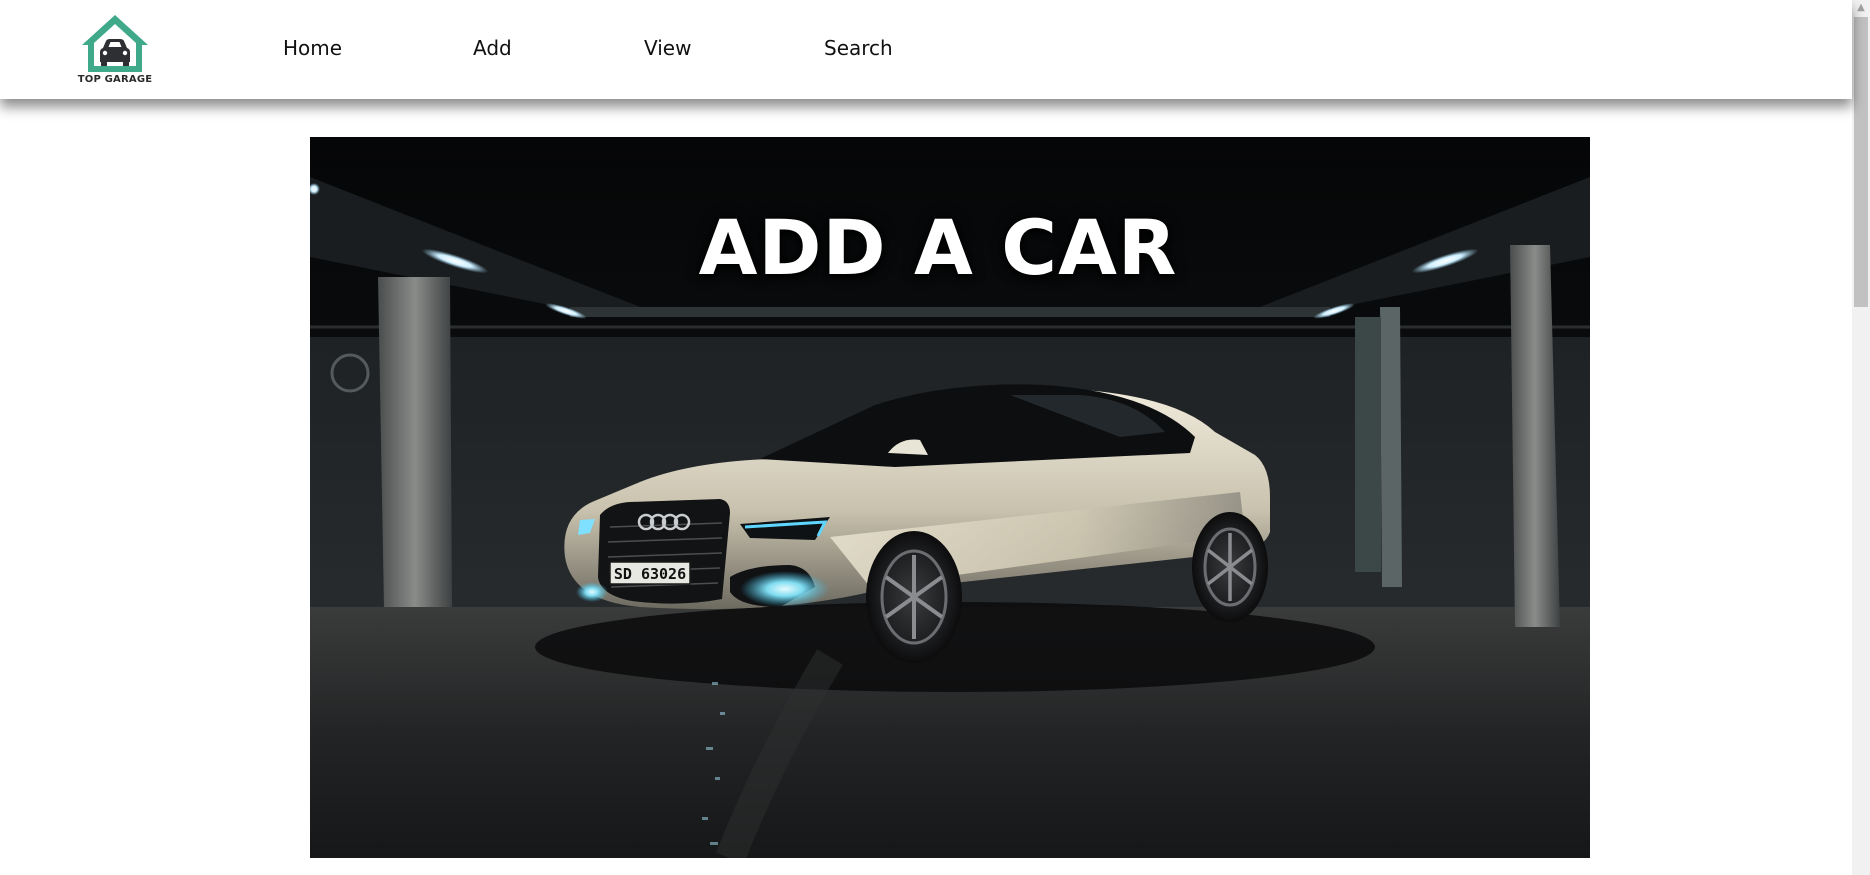  What do you see at coordinates (1861, 162) in the screenshot?
I see `scrollbar-thumb` at bounding box center [1861, 162].